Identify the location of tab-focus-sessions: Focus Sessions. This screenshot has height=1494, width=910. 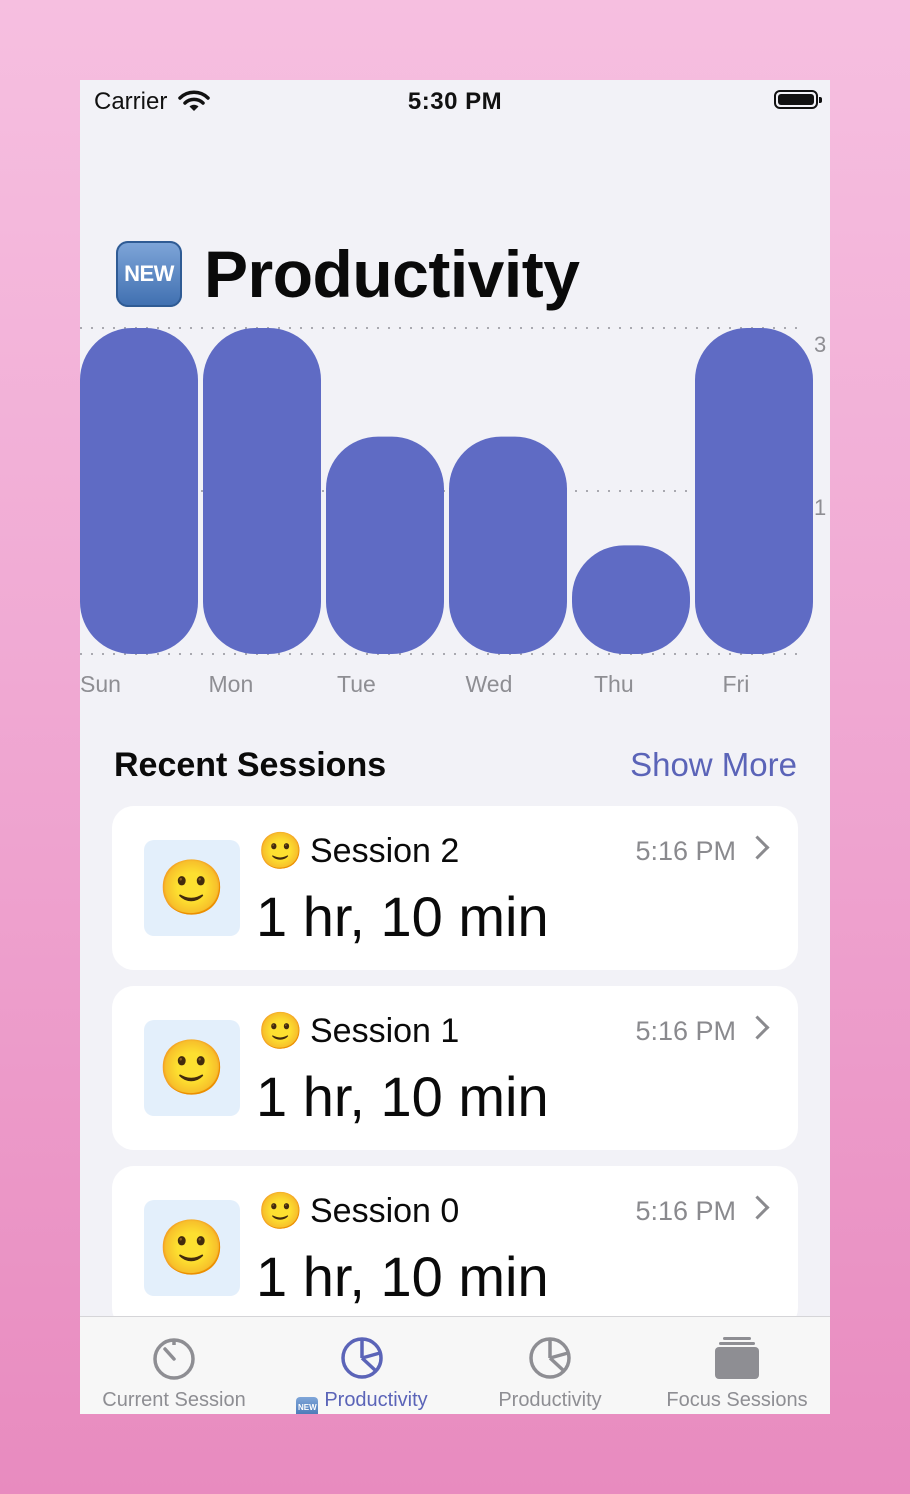
(737, 1365).